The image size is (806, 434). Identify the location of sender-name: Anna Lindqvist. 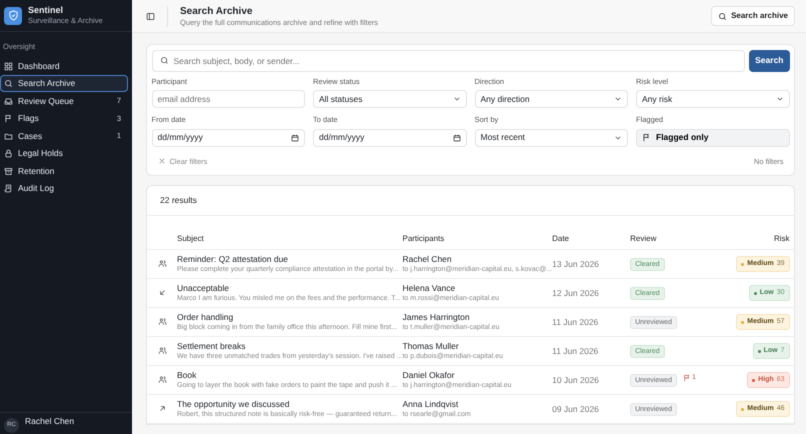
(431, 404).